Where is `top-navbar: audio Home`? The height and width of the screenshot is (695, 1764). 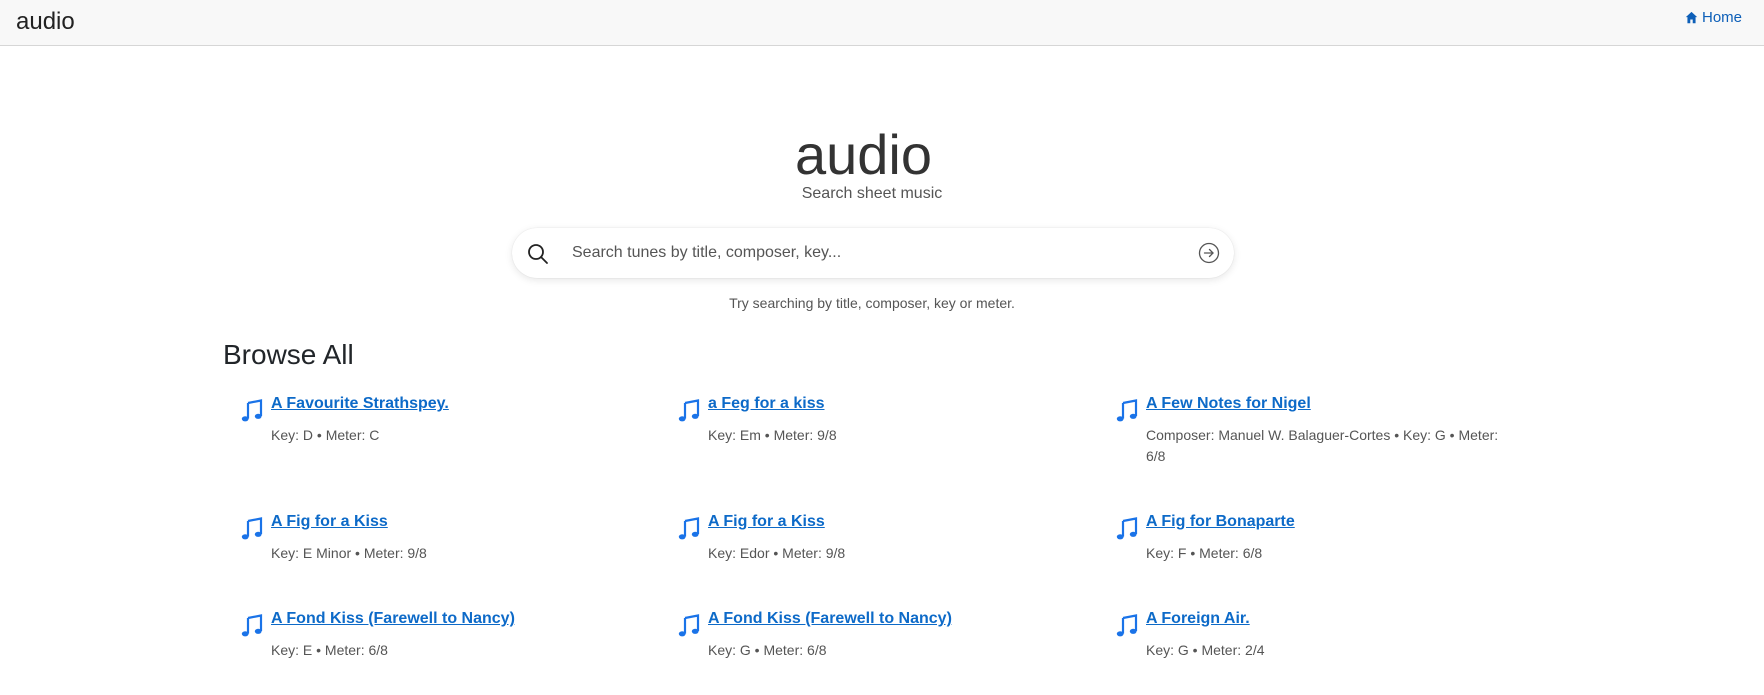 top-navbar: audio Home is located at coordinates (882, 23).